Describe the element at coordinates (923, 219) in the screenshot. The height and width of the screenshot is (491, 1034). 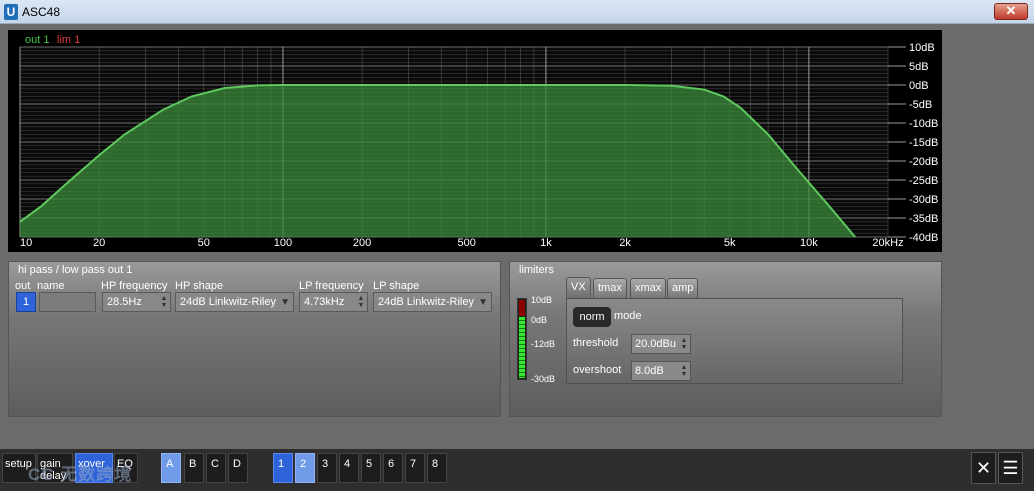
I see `y-tick-label: -35dB` at that location.